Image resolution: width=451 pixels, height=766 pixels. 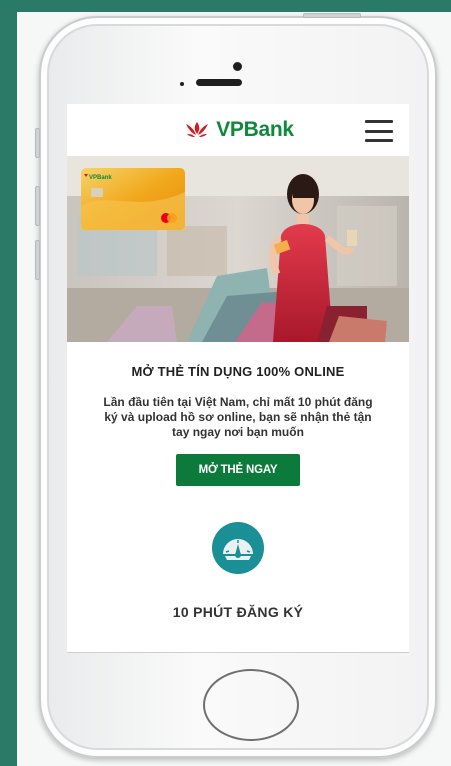 I want to click on earpiece-speaker, so click(x=219, y=82).